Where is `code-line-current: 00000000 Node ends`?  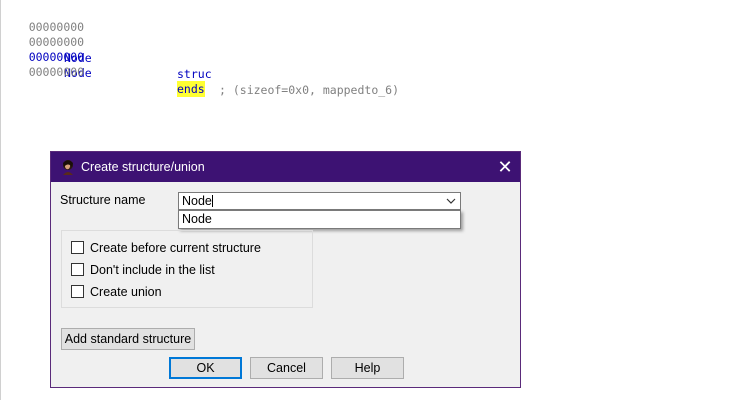
code-line-current: 00000000 Node ends is located at coordinates (103, 65).